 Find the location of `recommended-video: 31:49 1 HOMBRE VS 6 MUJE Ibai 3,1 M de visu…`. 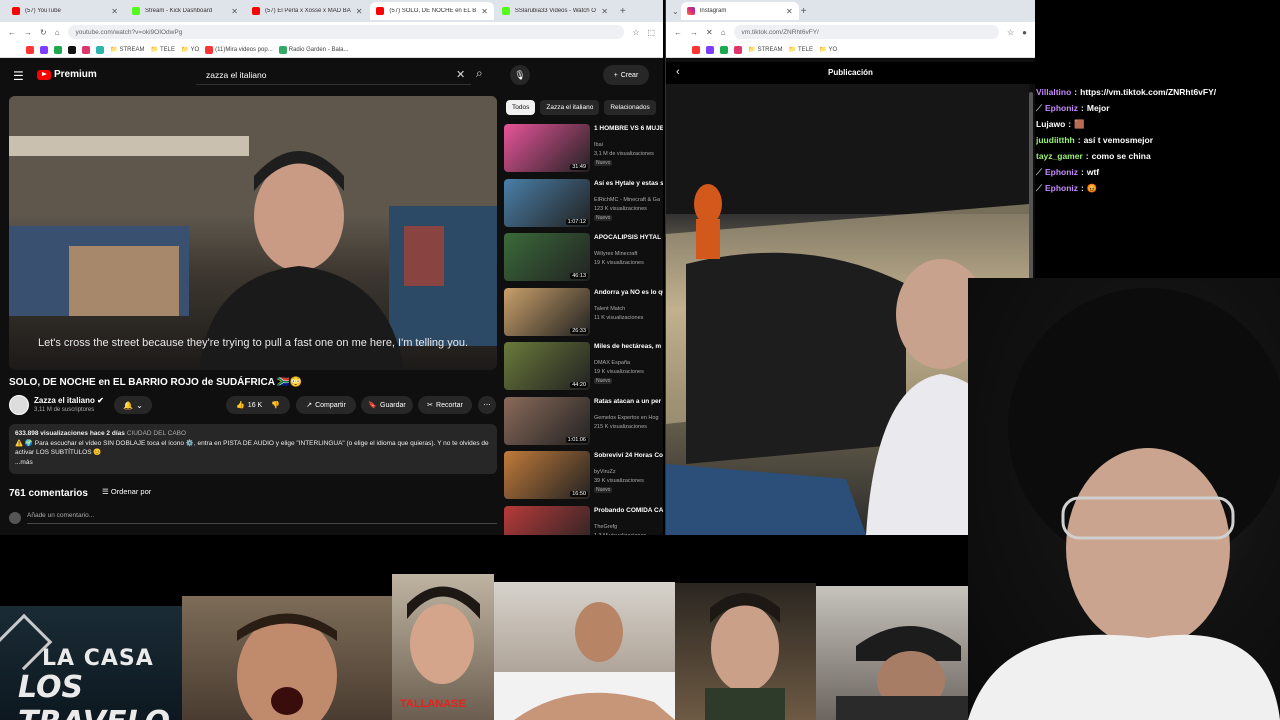

recommended-video: 31:49 1 HOMBRE VS 6 MUJE Ibai 3,1 M de visu… is located at coordinates (583, 149).